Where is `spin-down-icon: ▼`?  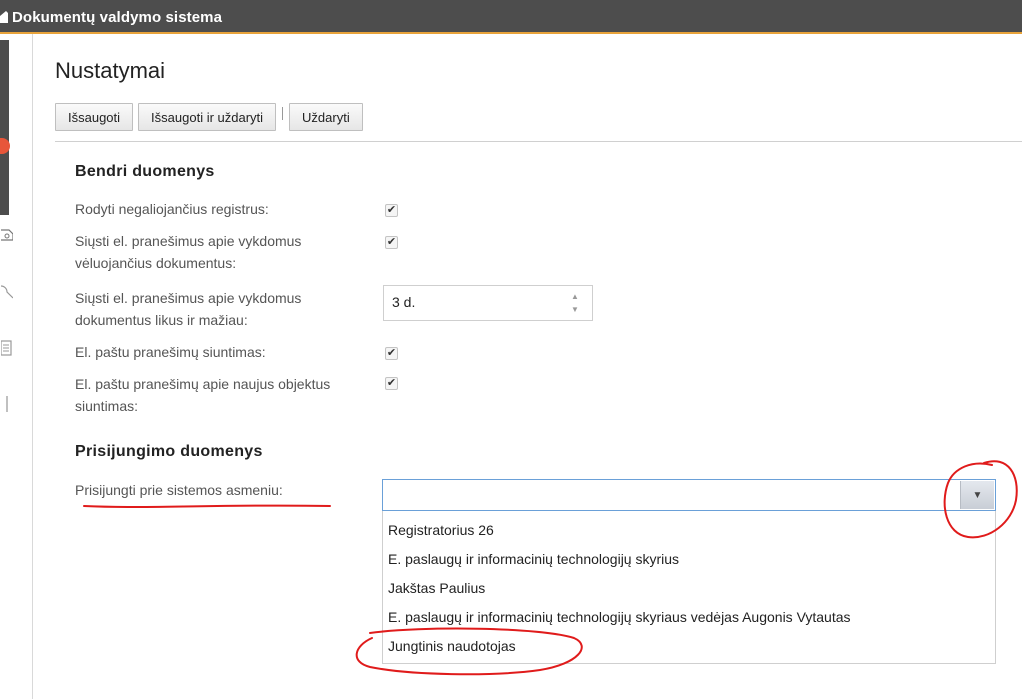 spin-down-icon: ▼ is located at coordinates (575, 310).